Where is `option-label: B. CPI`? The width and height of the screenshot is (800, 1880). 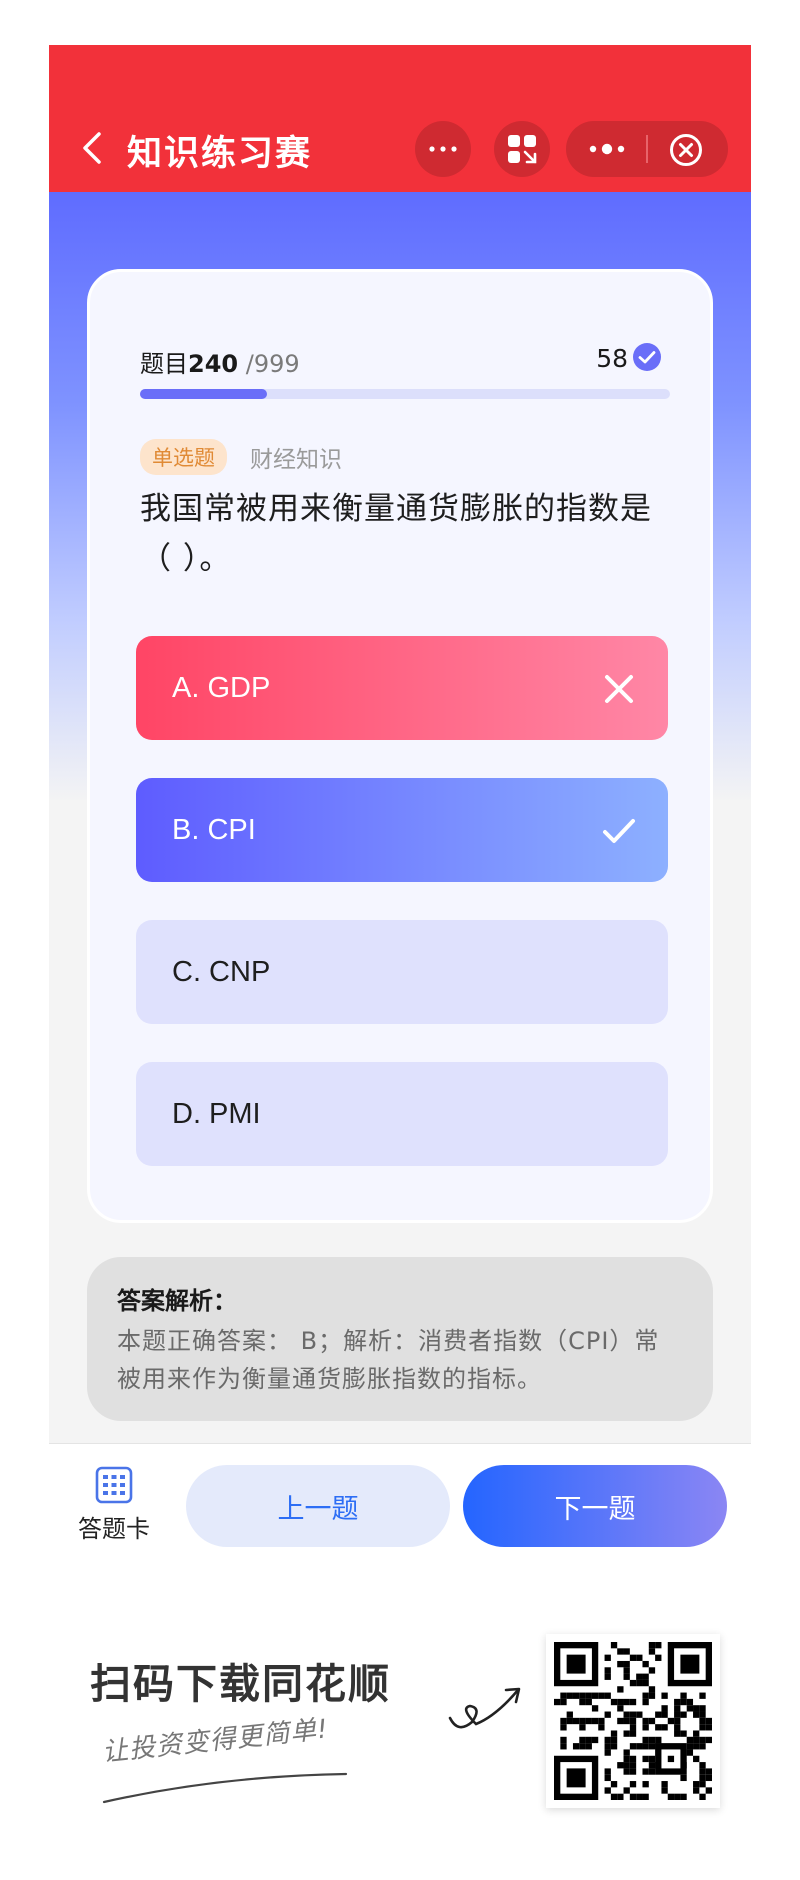
option-label: B. CPI is located at coordinates (214, 829).